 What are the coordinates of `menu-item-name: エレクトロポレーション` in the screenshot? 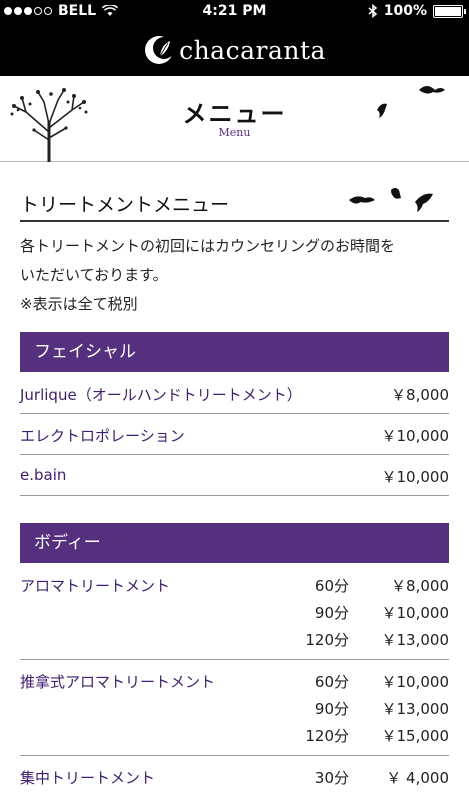 It's located at (102, 435).